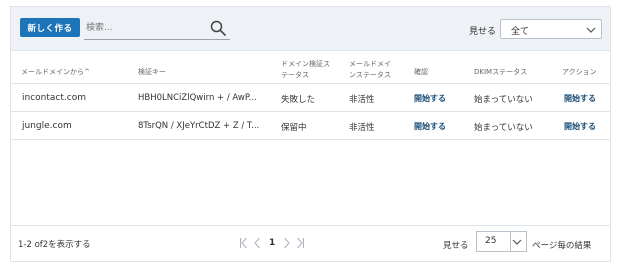  Describe the element at coordinates (421, 72) in the screenshot. I see `header-confirm: 確認` at that location.